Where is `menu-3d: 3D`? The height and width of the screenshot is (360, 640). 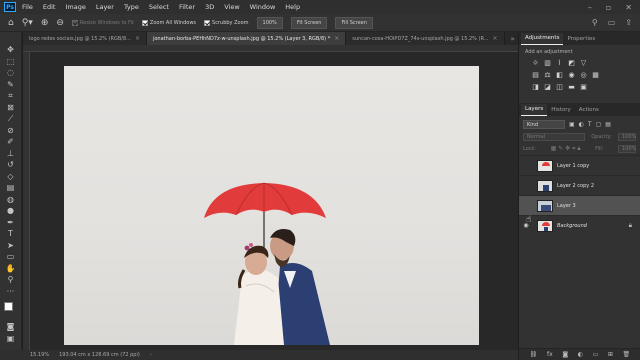 menu-3d: 3D is located at coordinates (209, 7).